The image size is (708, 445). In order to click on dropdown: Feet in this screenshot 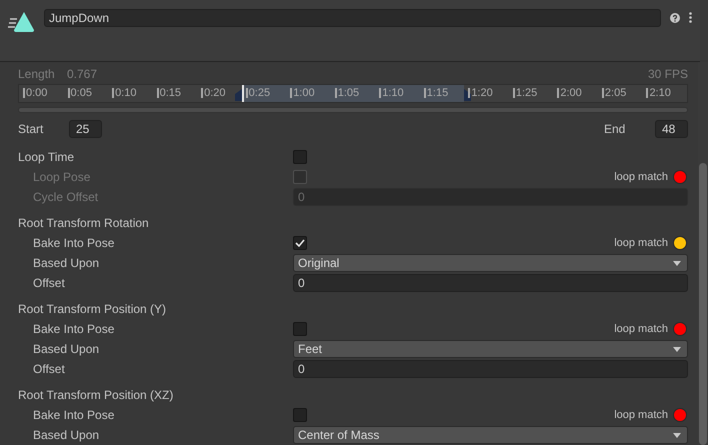, I will do `click(490, 349)`.